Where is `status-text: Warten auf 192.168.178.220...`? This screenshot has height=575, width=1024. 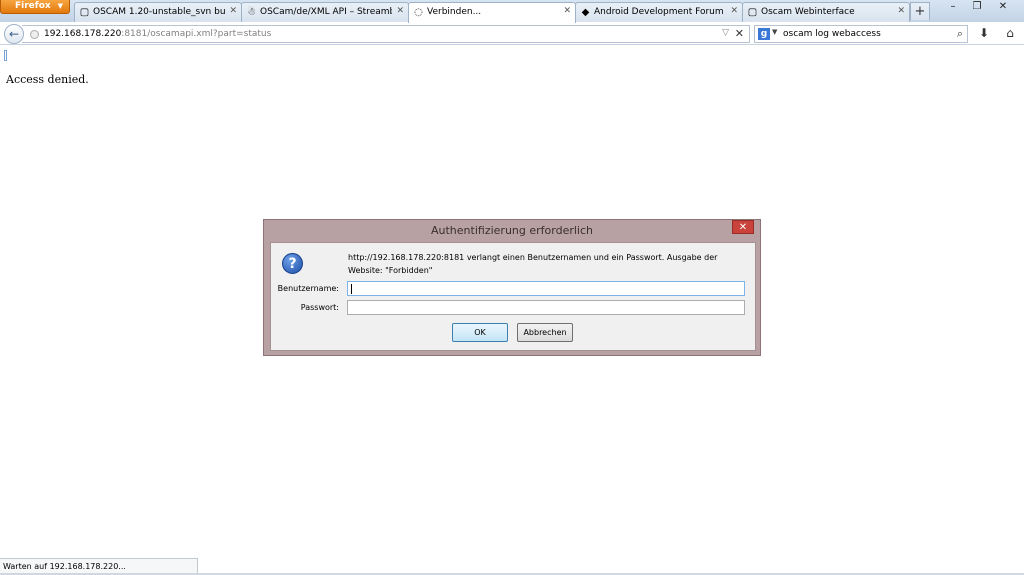
status-text: Warten auf 192.168.178.220... is located at coordinates (64, 566).